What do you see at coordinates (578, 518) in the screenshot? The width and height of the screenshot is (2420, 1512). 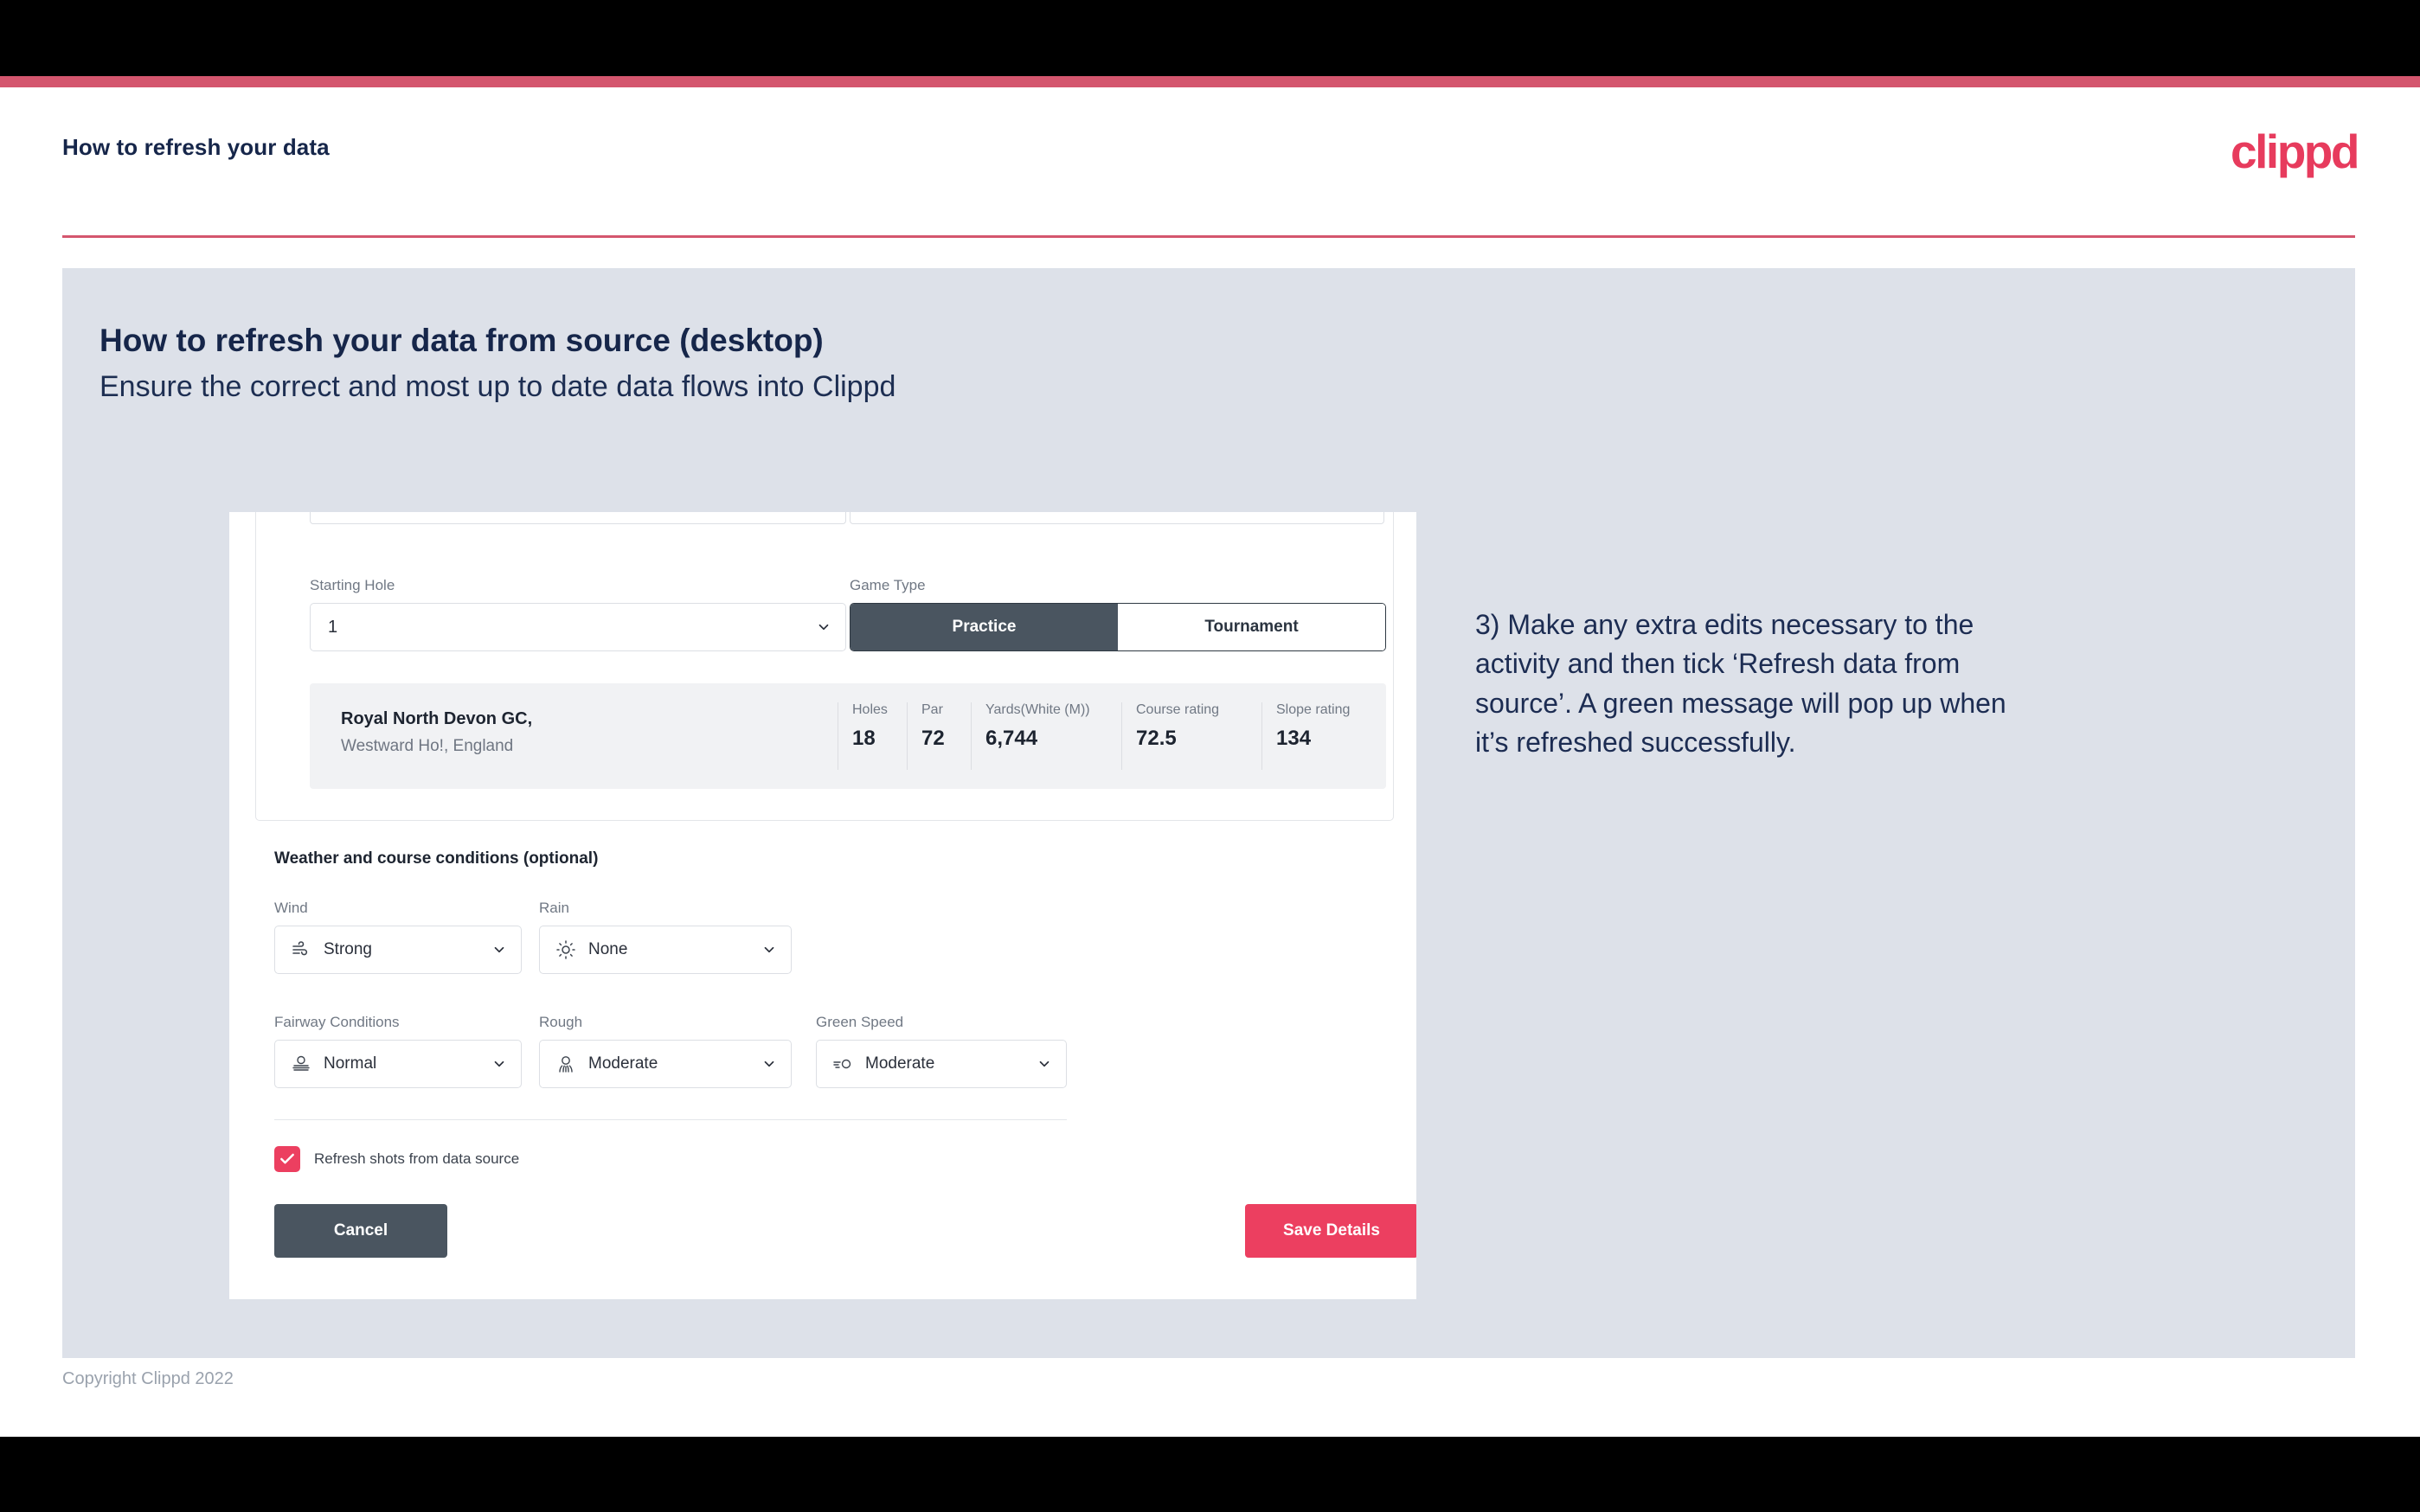 I see `cropped-field-left` at bounding box center [578, 518].